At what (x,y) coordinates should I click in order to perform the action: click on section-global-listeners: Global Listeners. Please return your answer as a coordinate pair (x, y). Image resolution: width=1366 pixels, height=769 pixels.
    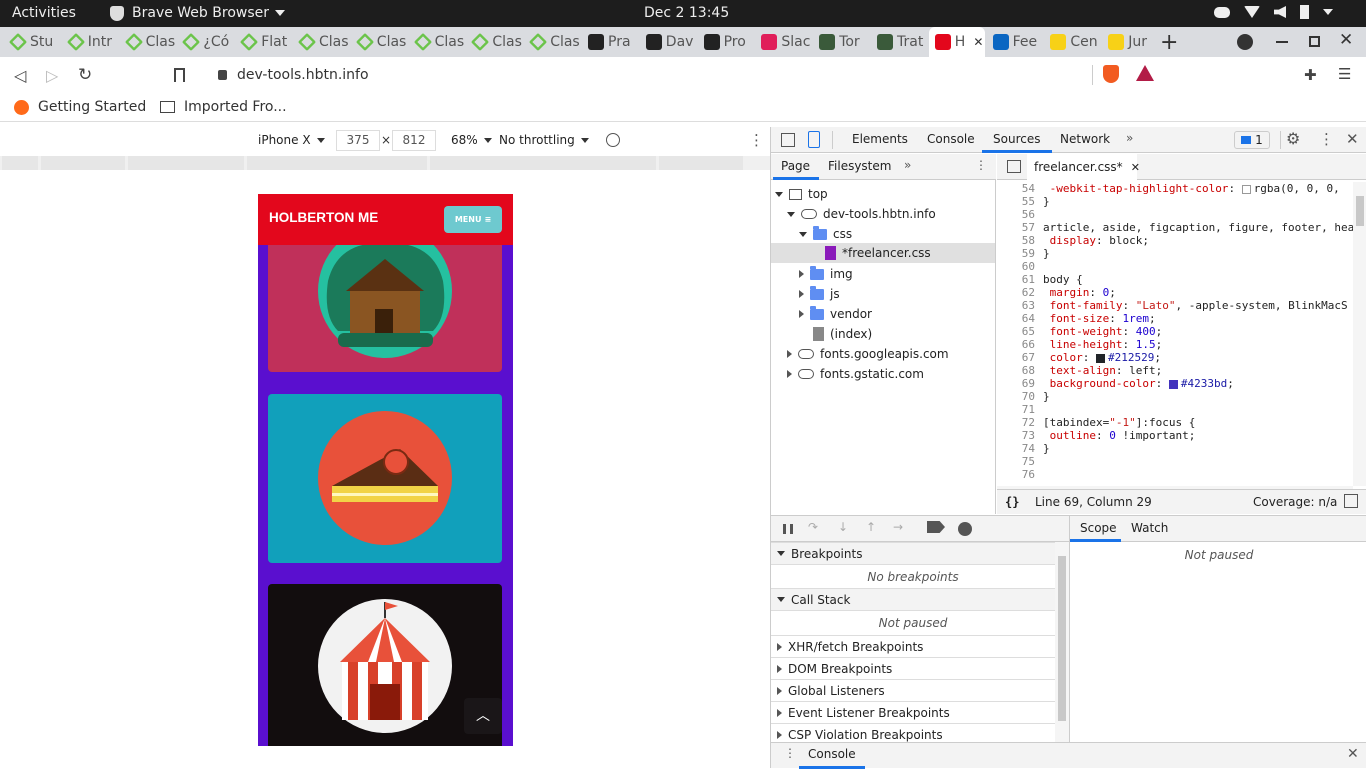
    Looking at the image, I should click on (913, 690).